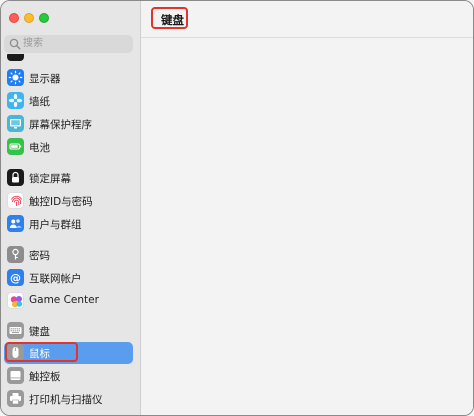 Image resolution: width=474 pixels, height=416 pixels. Describe the element at coordinates (68, 331) in the screenshot. I see `sidebar-item-keyboard: 键盘` at that location.